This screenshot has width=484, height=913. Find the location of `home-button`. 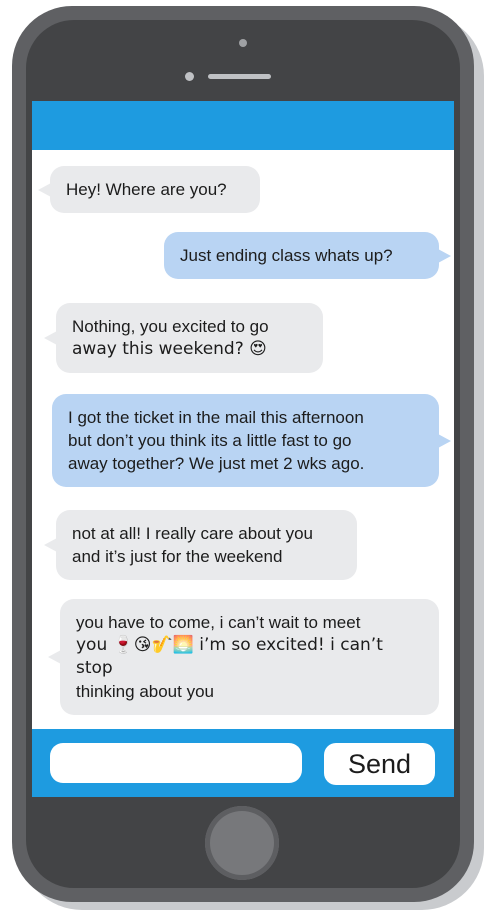

home-button is located at coordinates (242, 843).